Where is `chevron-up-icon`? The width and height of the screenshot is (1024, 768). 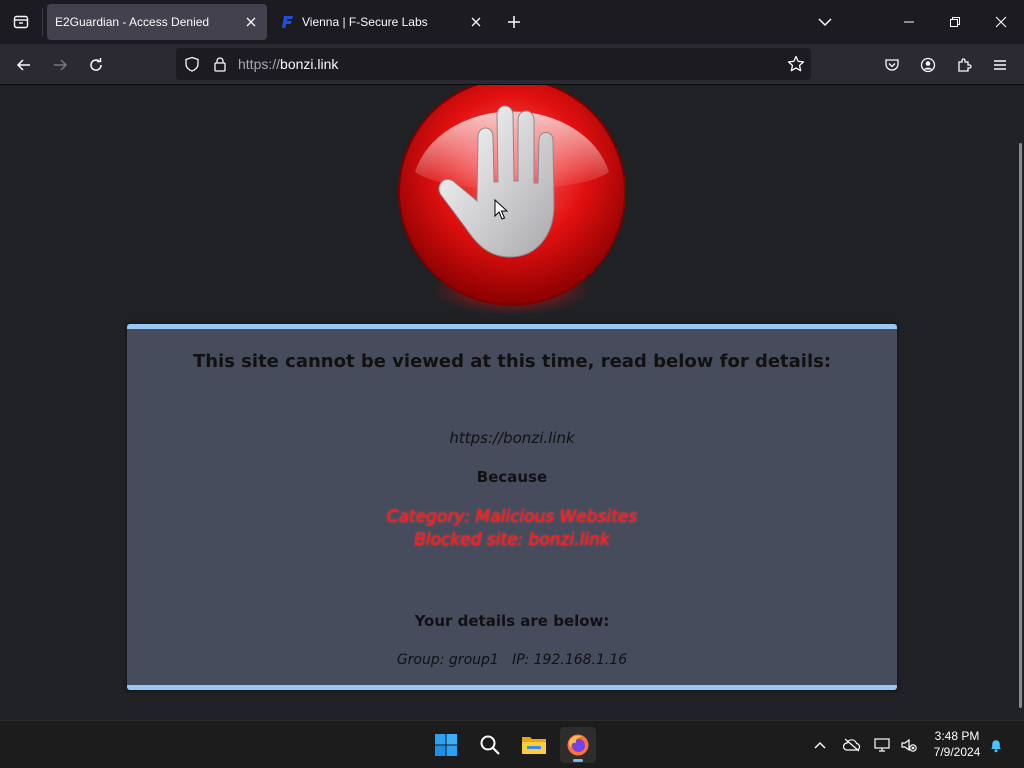
chevron-up-icon is located at coordinates (820, 745).